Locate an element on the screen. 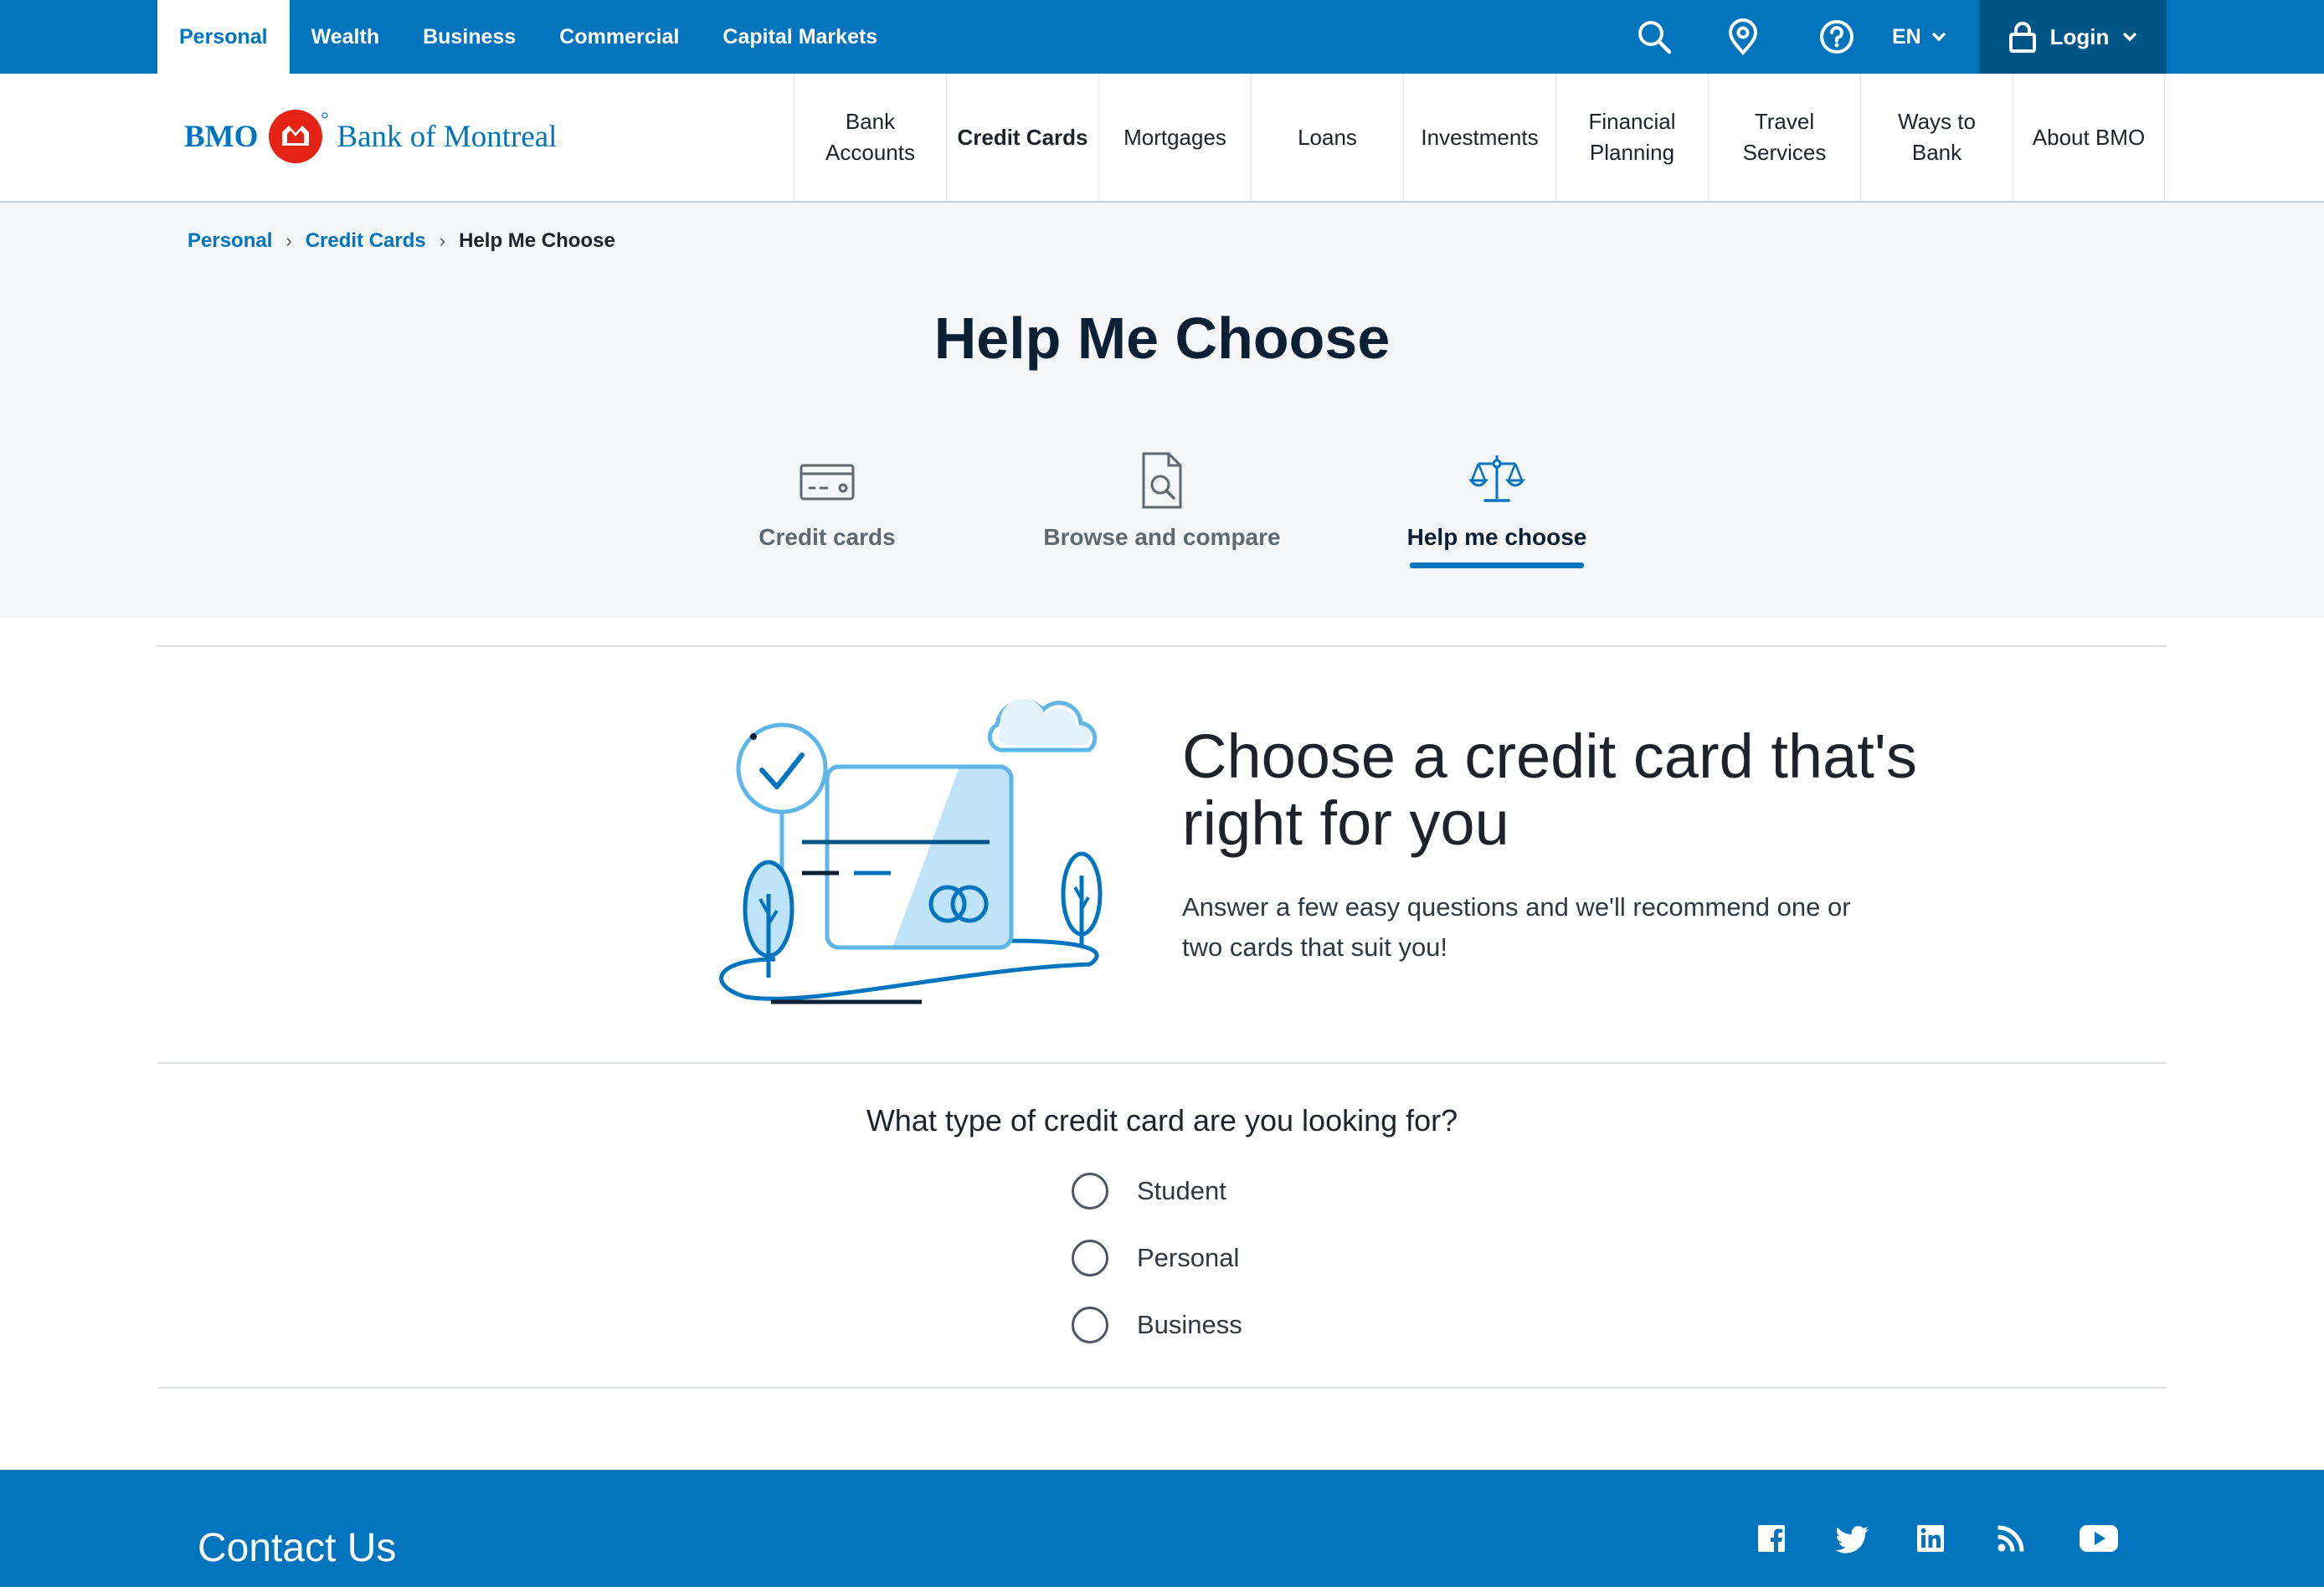 This screenshot has width=2324, height=1587. nav-mortgages: Mortgages is located at coordinates (1174, 138).